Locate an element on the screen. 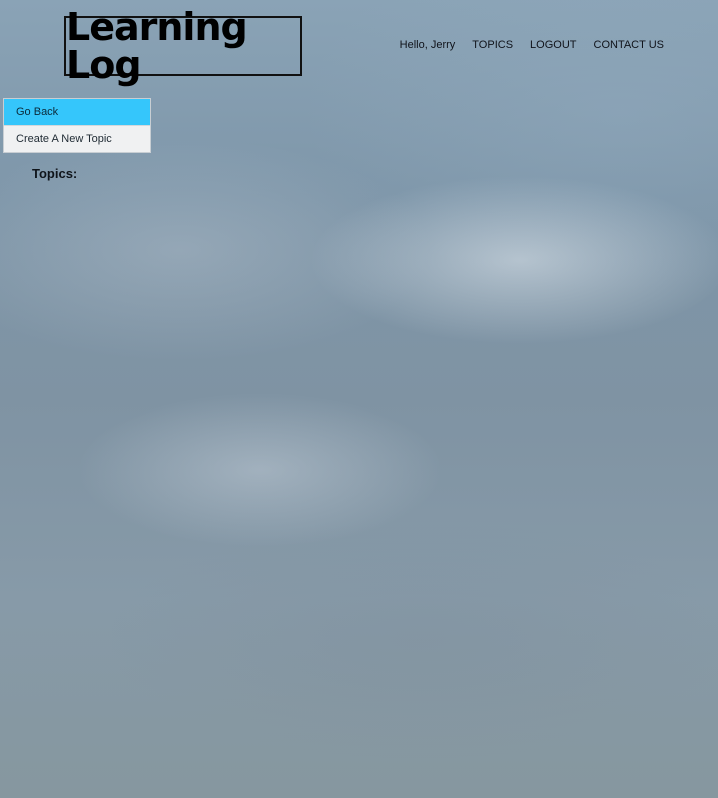 This screenshot has width=718, height=798. top-nav: Hello, Jerry TOPICS LOGOUT CONTACT US is located at coordinates (532, 45).